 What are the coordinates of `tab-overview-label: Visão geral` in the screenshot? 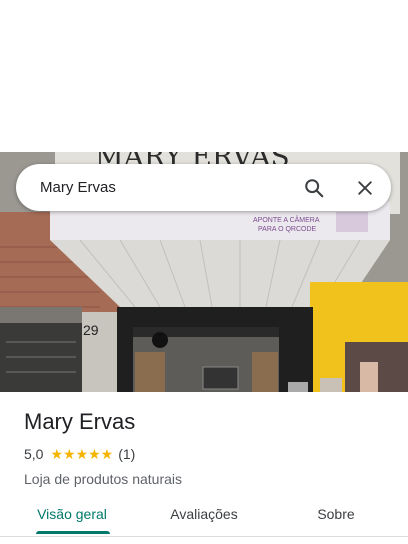 It's located at (72, 514).